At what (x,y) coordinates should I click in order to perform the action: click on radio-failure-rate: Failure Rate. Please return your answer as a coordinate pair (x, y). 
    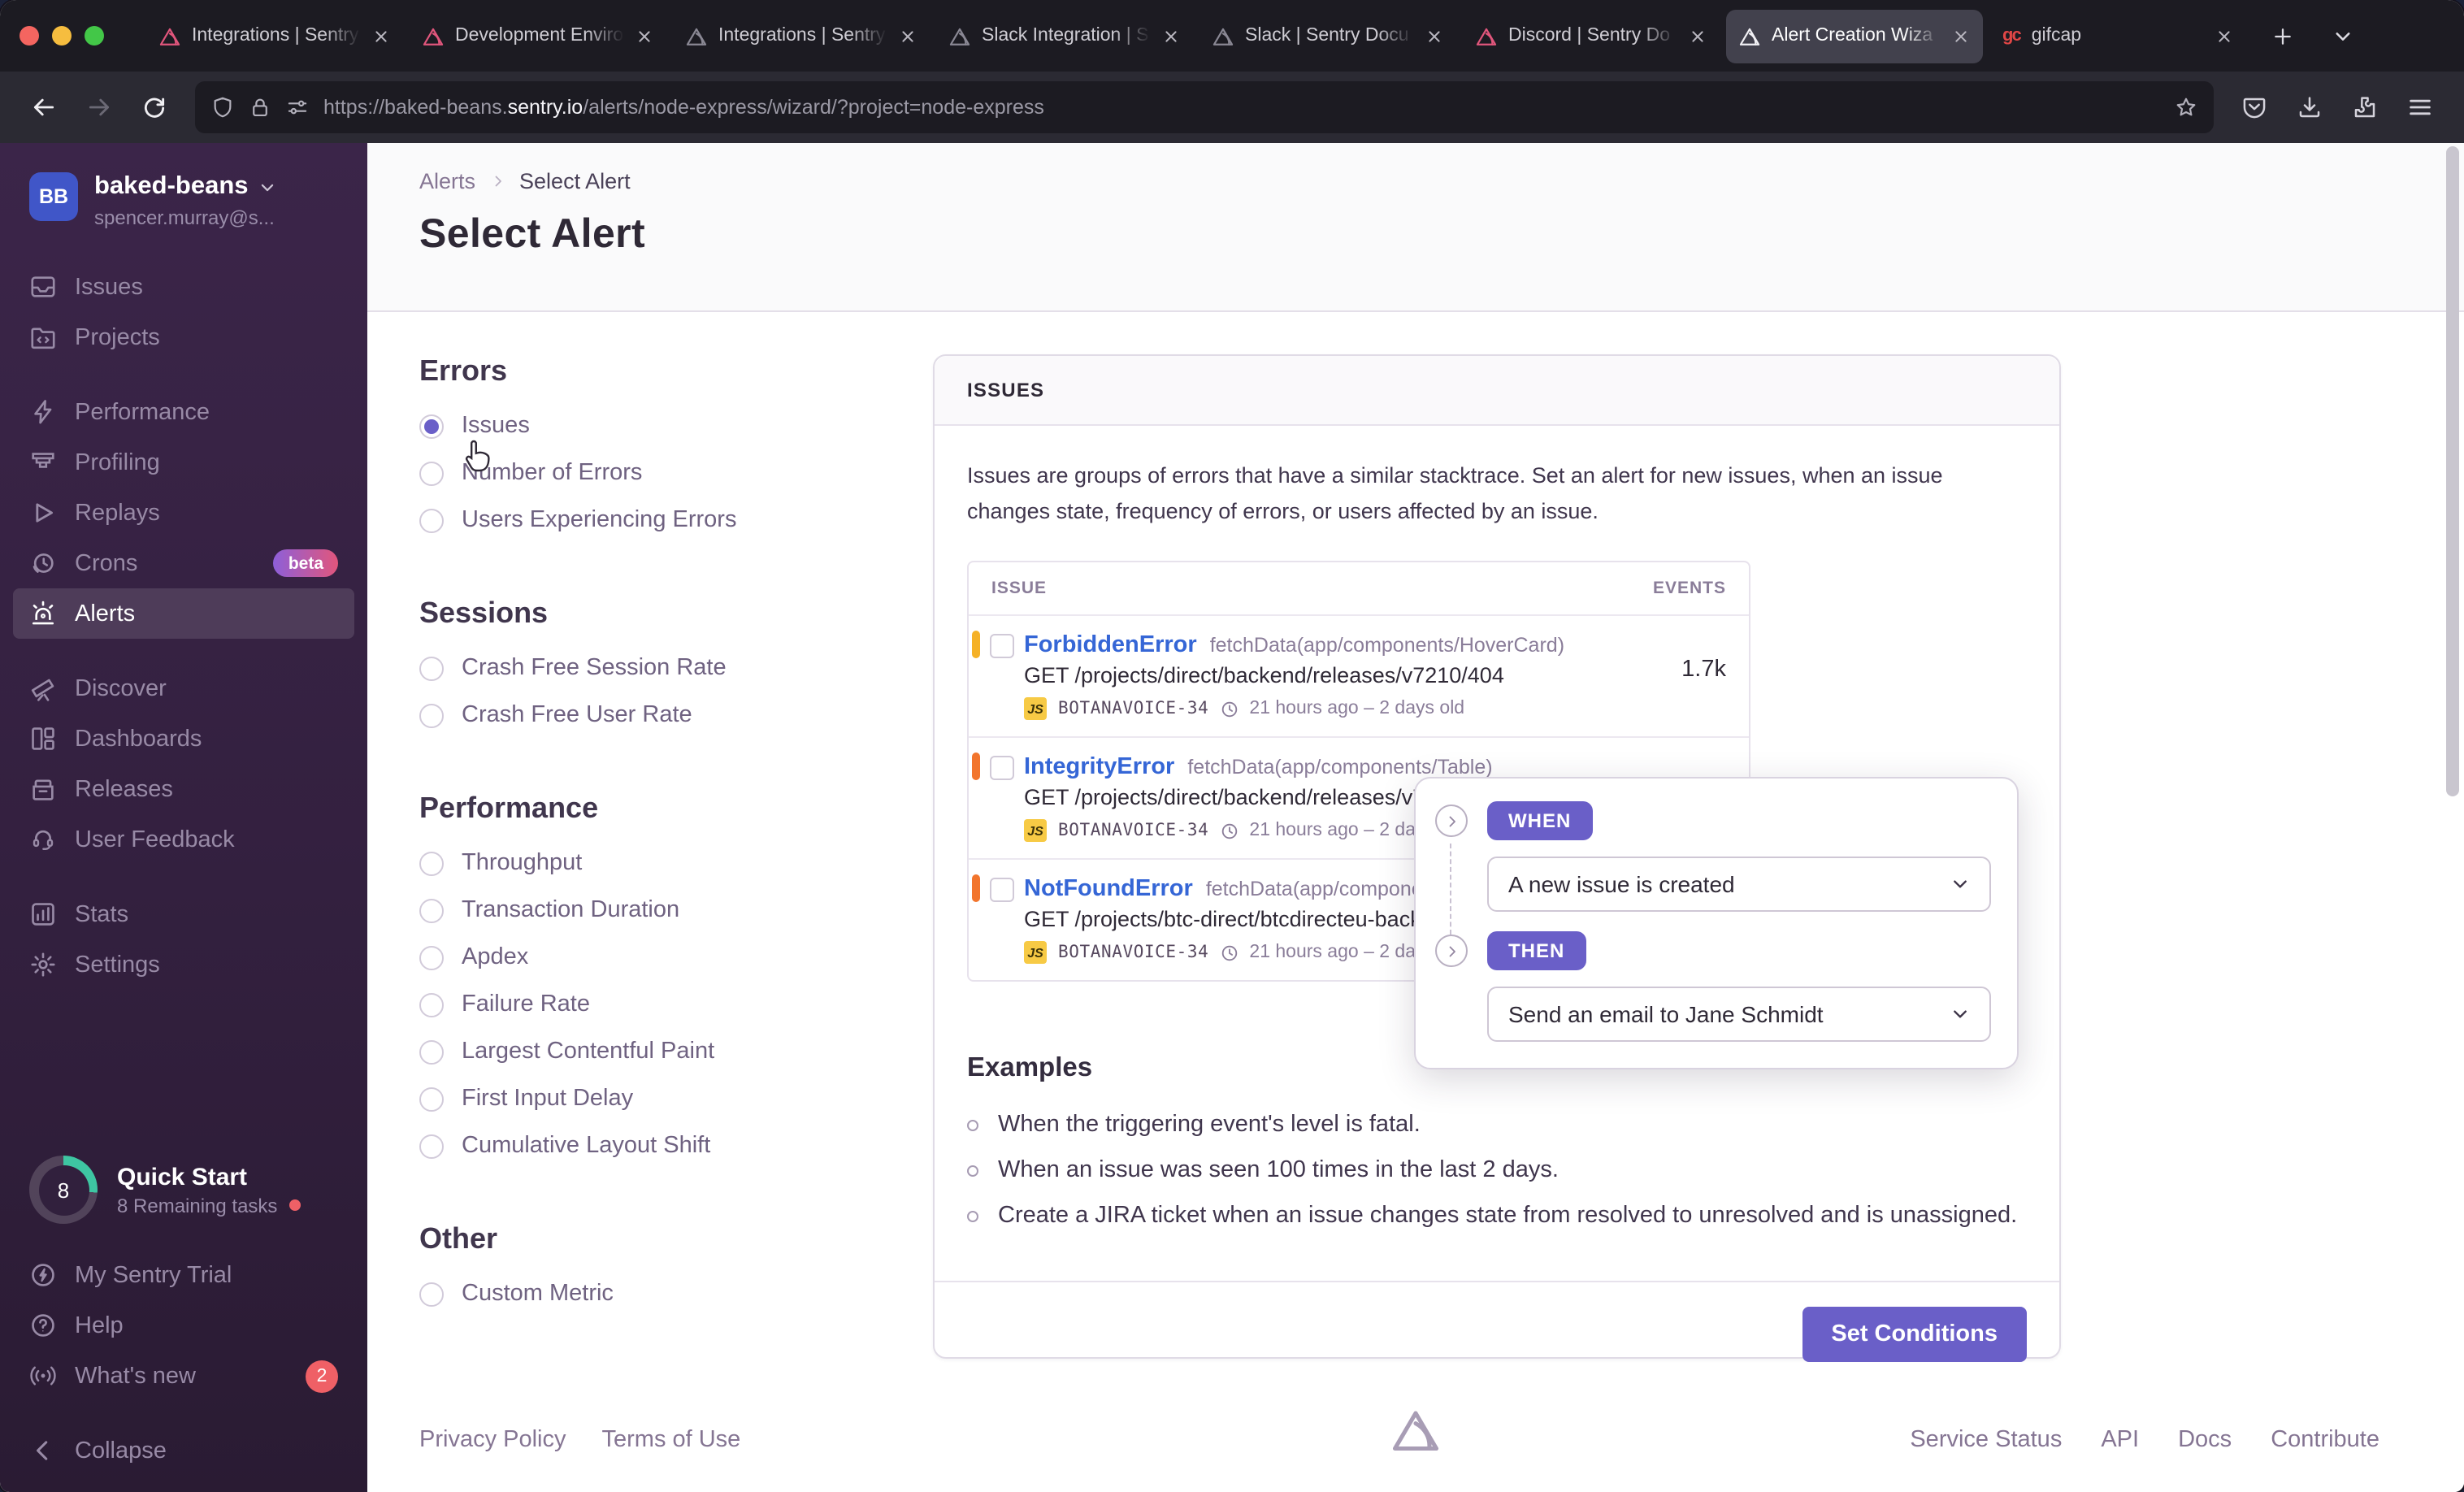
    Looking at the image, I should click on (676, 1004).